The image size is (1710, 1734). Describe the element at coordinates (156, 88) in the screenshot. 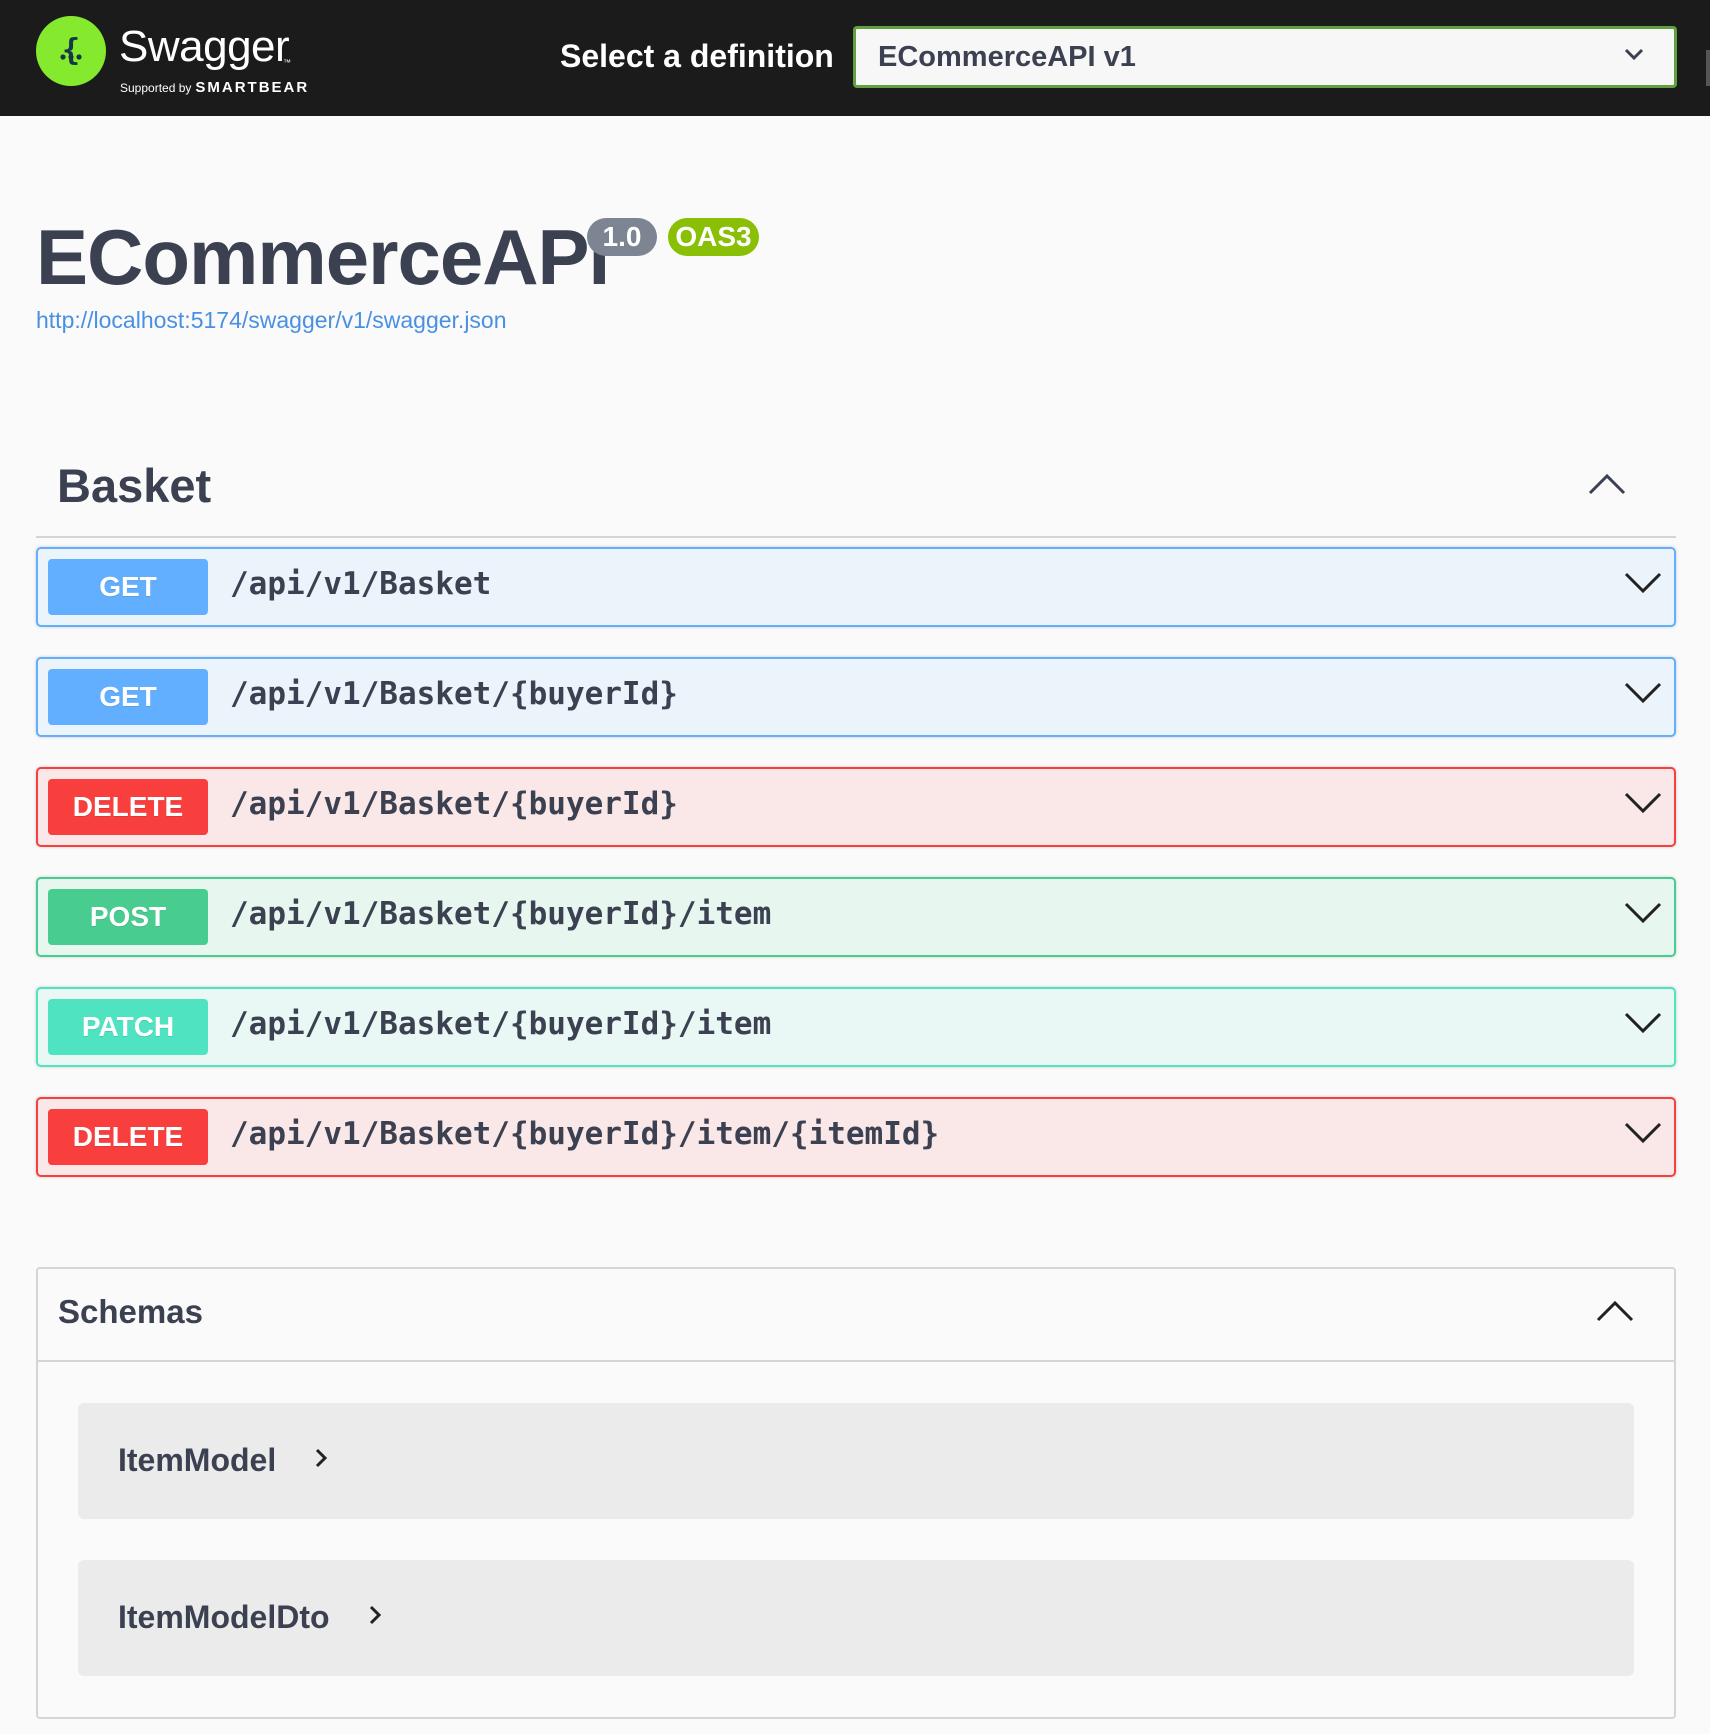

I see `supported-by-text: Supported by` at that location.